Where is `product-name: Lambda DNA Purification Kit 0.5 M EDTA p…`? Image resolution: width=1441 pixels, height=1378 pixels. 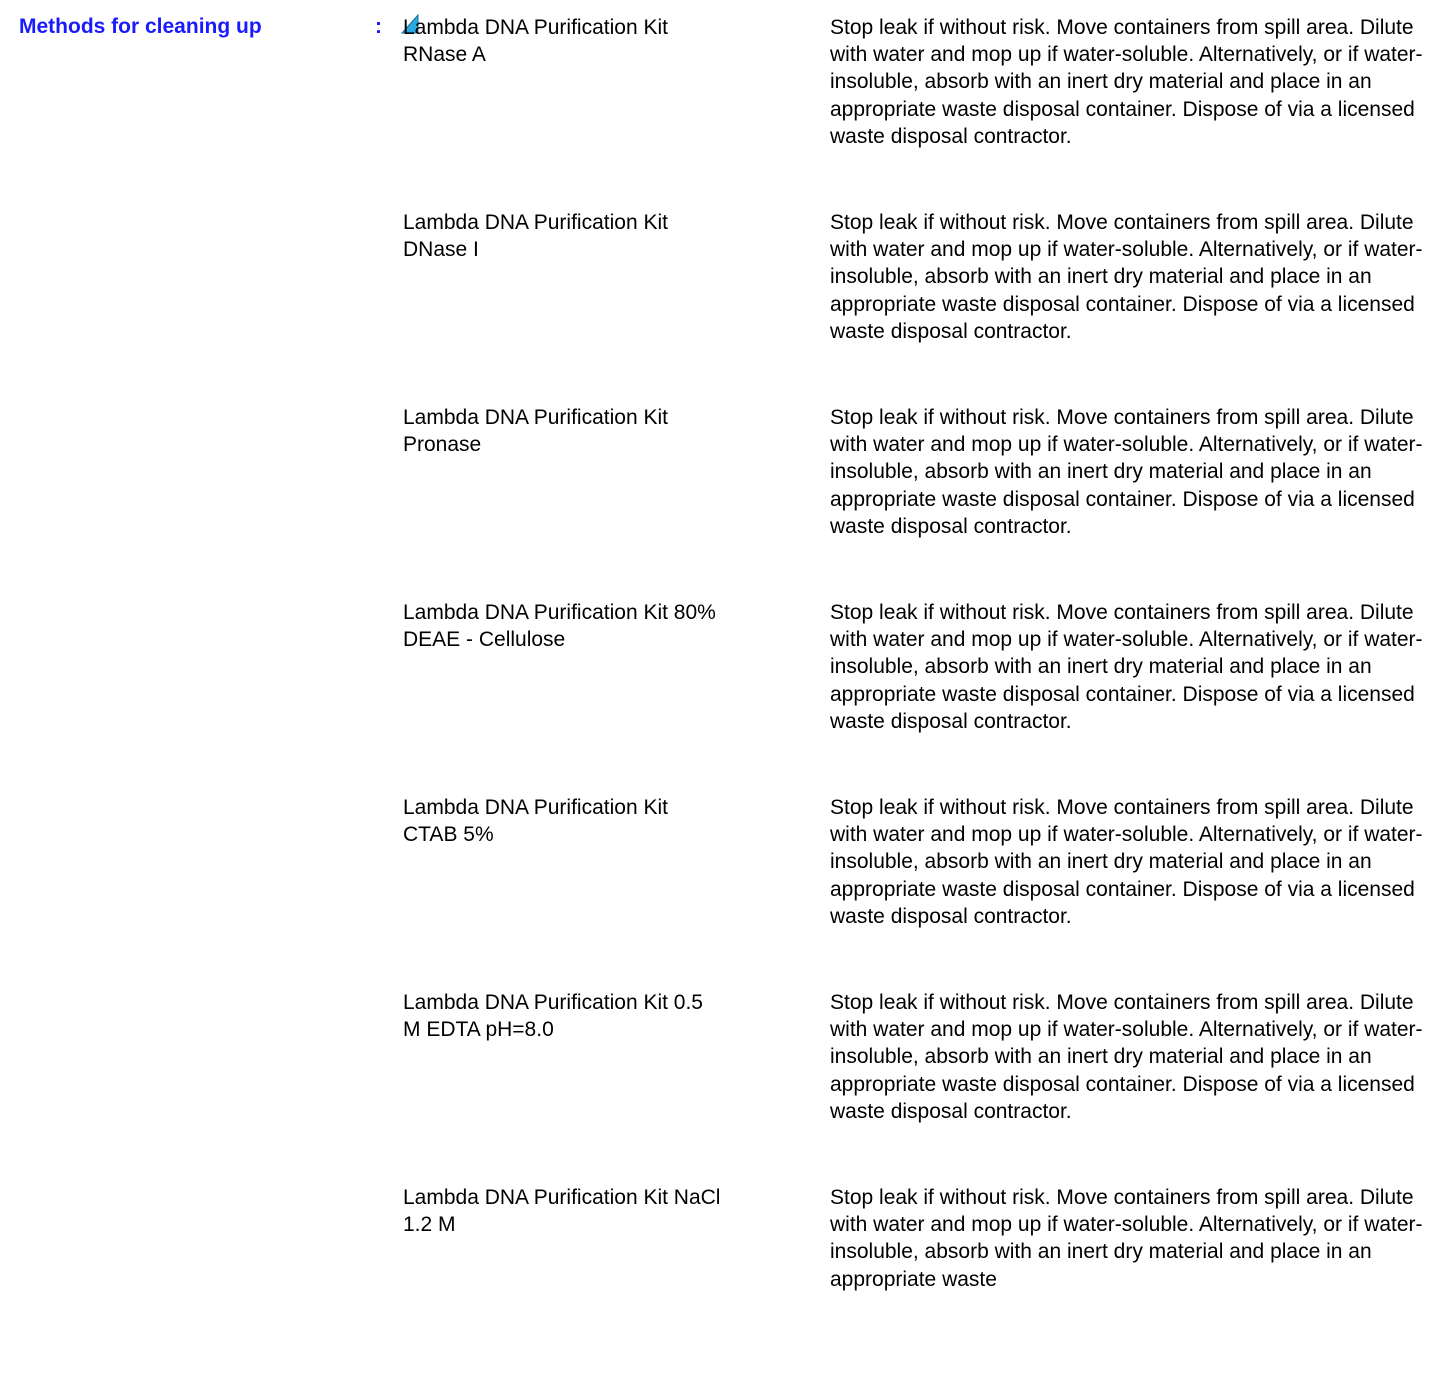 product-name: Lambda DNA Purification Kit 0.5 M EDTA p… is located at coordinates (616, 1085).